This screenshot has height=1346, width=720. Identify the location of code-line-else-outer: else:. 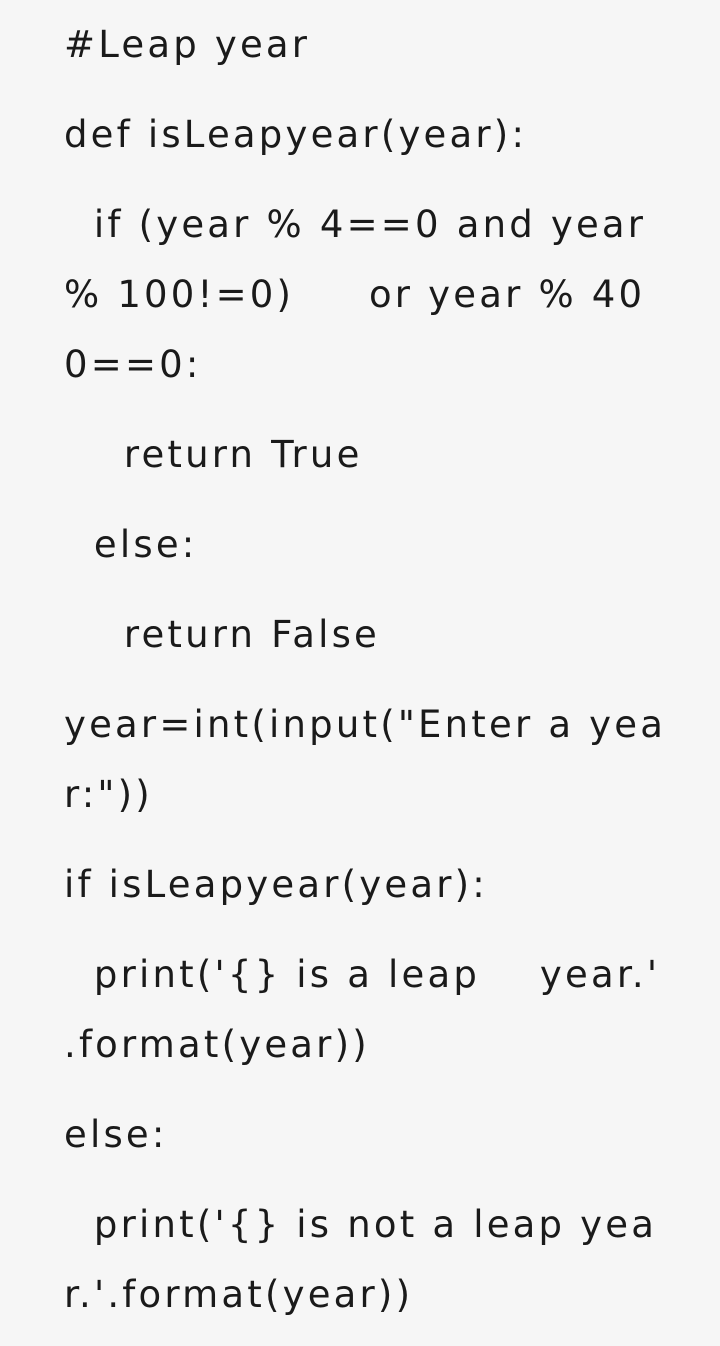
(116, 1134).